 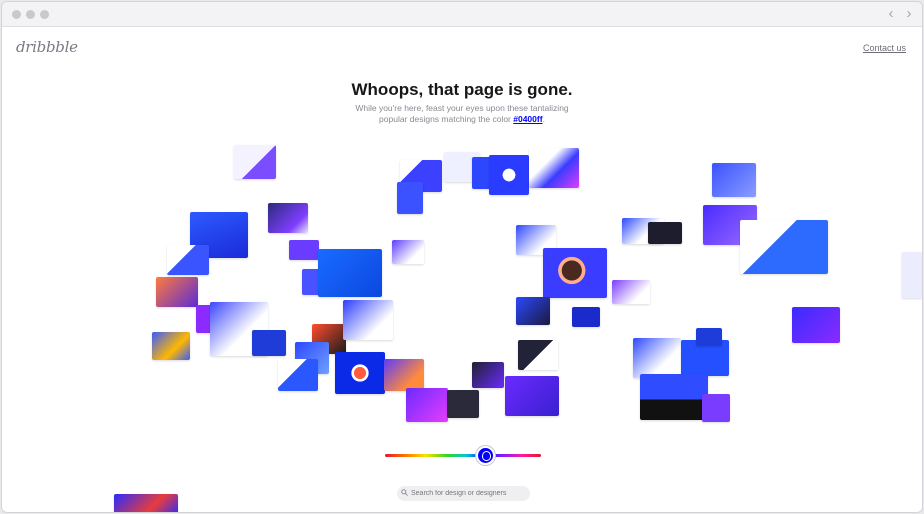 What do you see at coordinates (30, 14) in the screenshot?
I see `window-minimize-dot` at bounding box center [30, 14].